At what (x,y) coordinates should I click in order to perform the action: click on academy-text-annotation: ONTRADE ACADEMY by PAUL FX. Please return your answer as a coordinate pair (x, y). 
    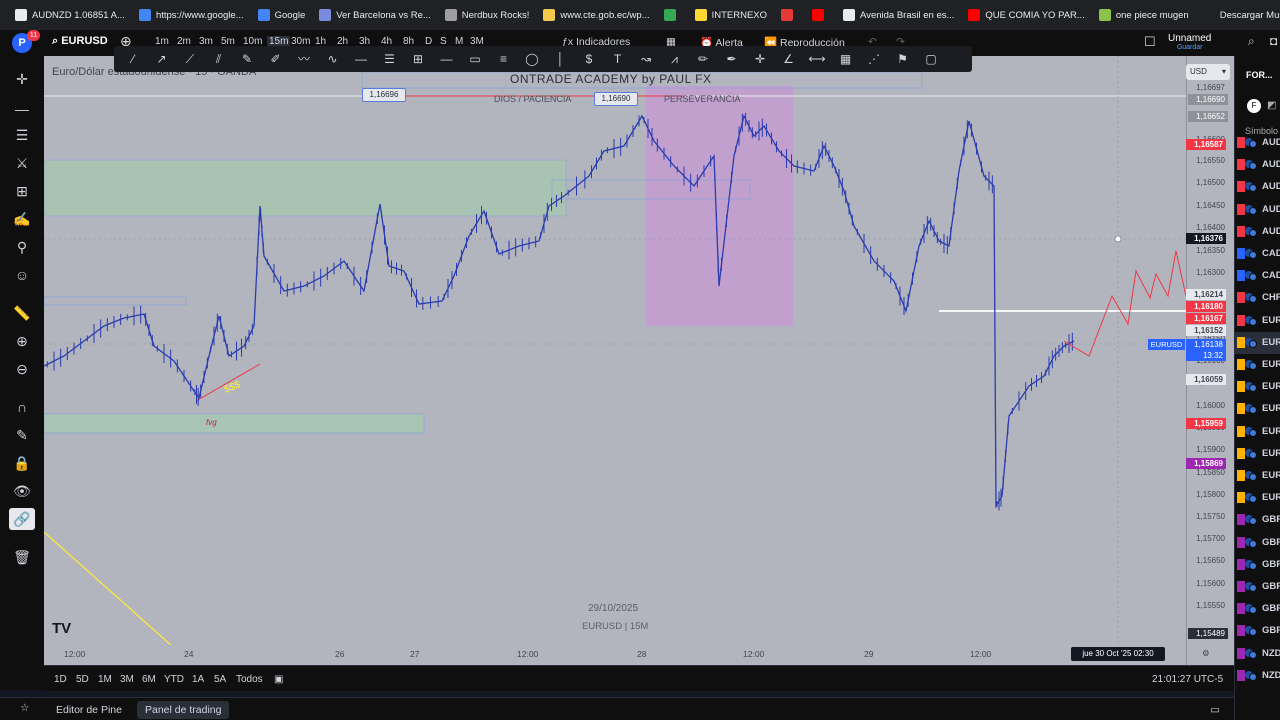
    Looking at the image, I should click on (611, 79).